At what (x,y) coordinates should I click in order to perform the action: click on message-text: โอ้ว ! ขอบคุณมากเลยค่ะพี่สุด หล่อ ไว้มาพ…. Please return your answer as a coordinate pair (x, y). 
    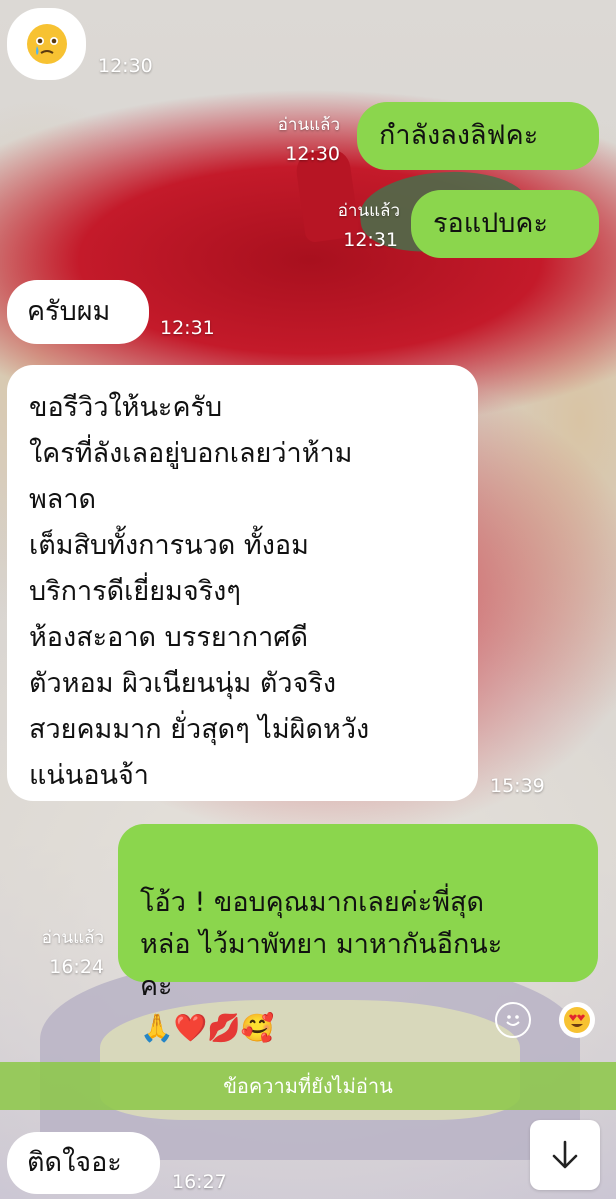
    Looking at the image, I should click on (321, 944).